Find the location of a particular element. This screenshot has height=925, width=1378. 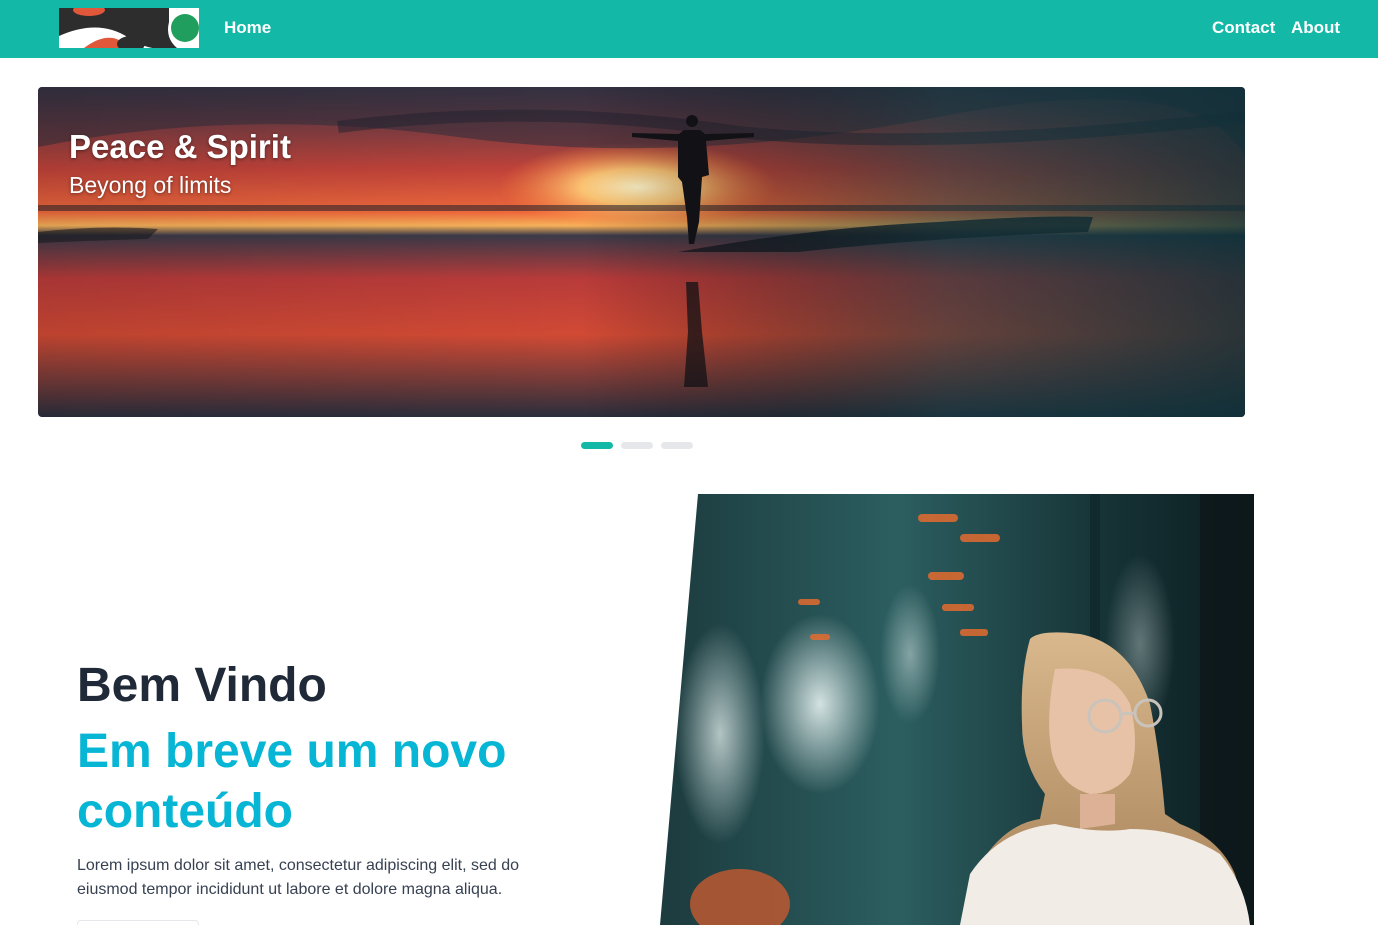

brand-logo is located at coordinates (129, 28).